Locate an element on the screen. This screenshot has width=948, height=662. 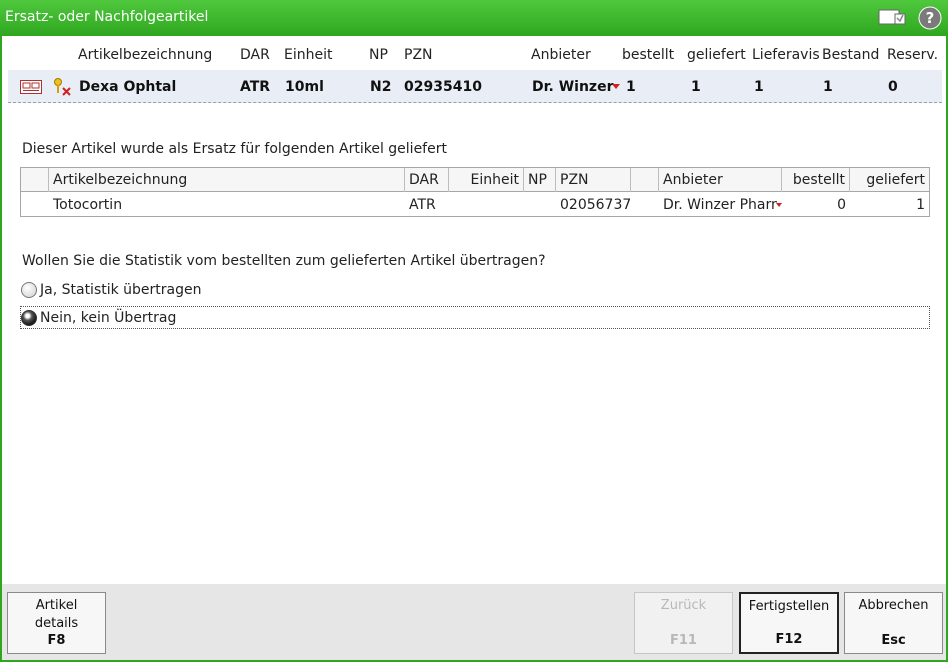
header-artikelbezeichnung: Artikelbezeichnung is located at coordinates (227, 180).